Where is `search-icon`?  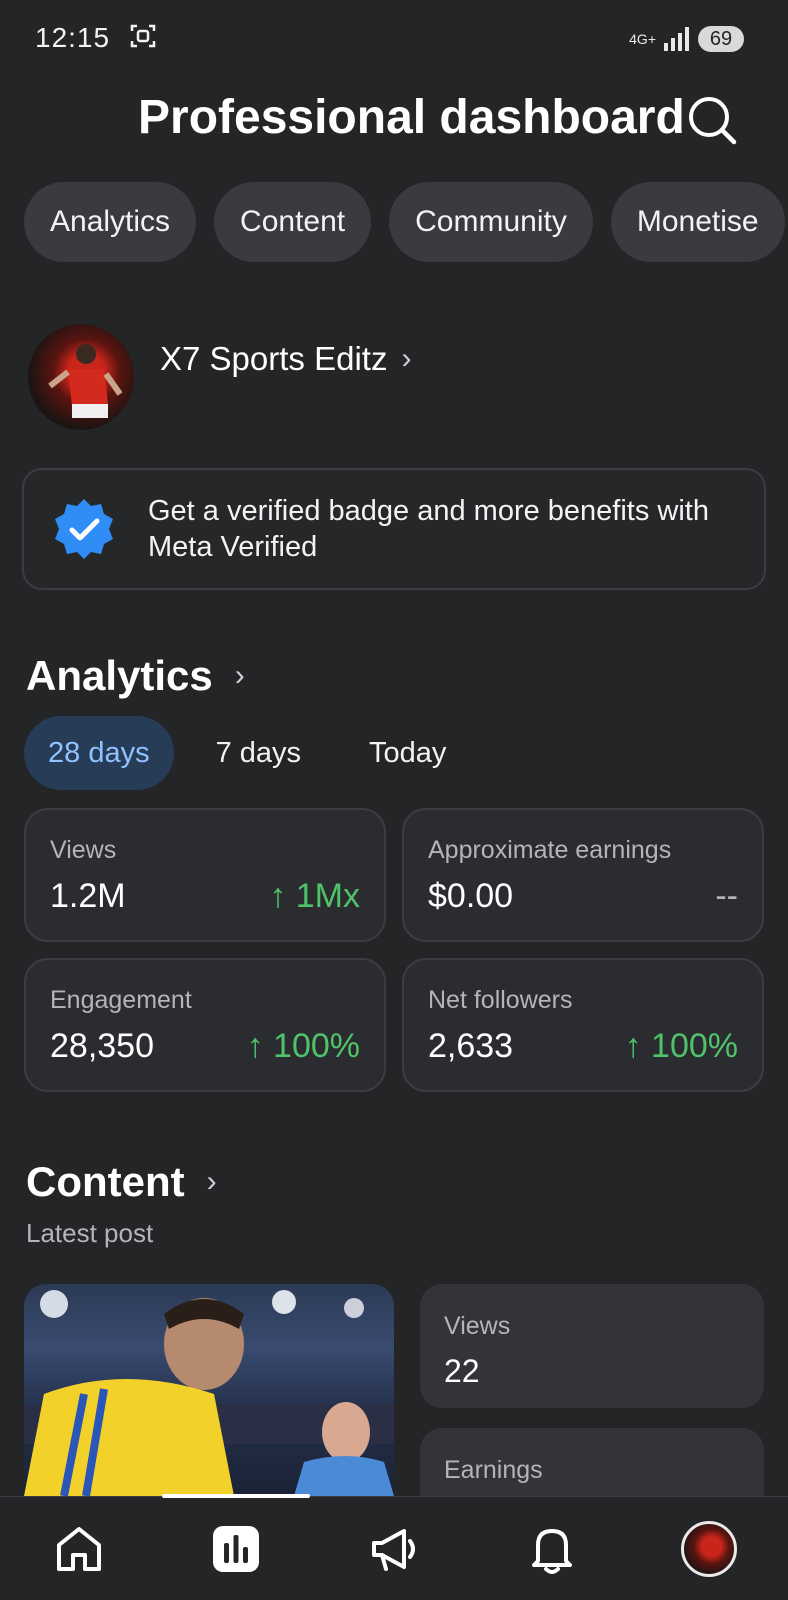
search-icon is located at coordinates (713, 121).